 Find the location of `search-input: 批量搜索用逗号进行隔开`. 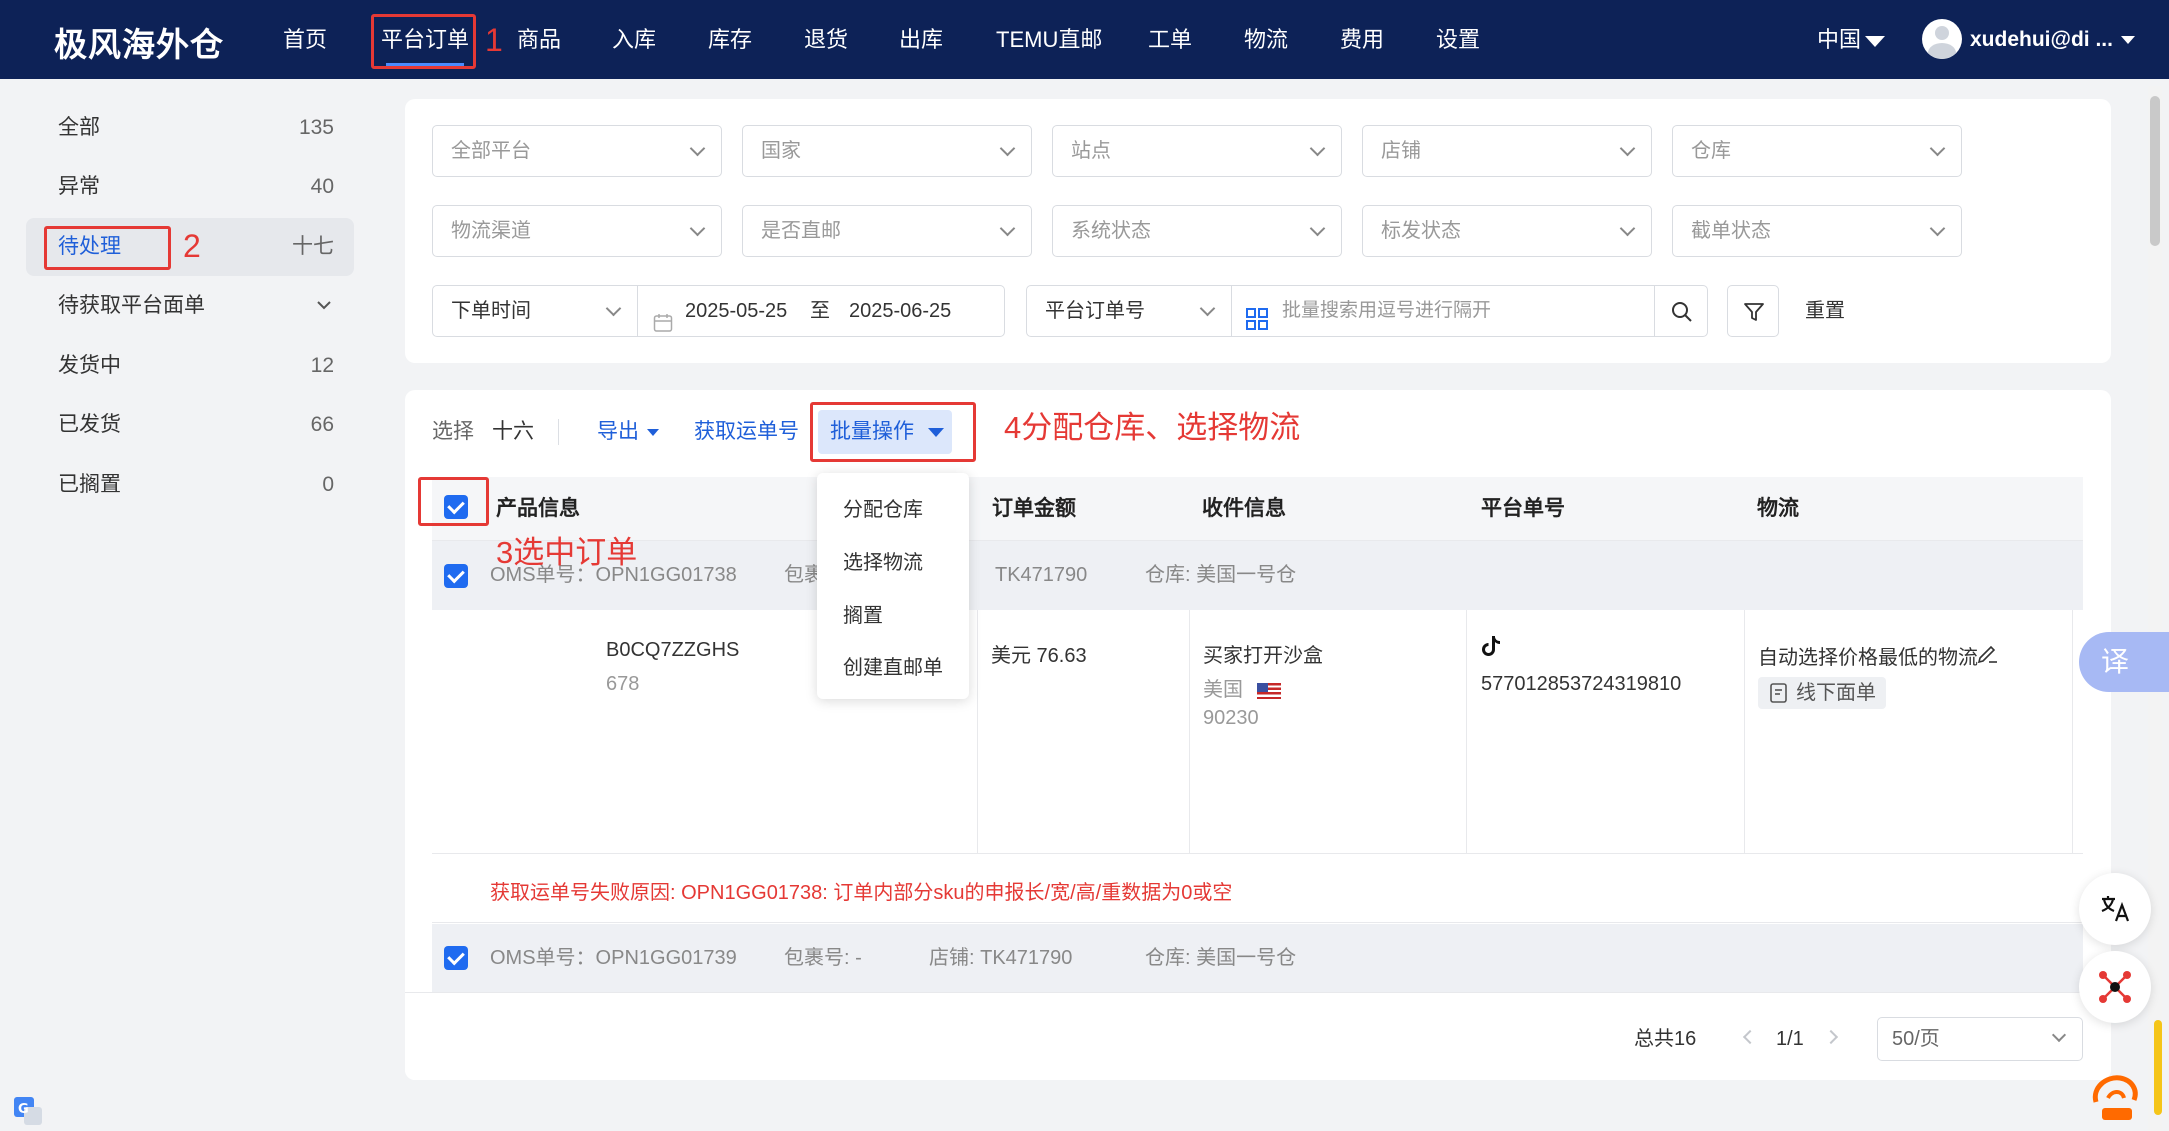

search-input: 批量搜索用逗号进行隔开 is located at coordinates (1443, 311).